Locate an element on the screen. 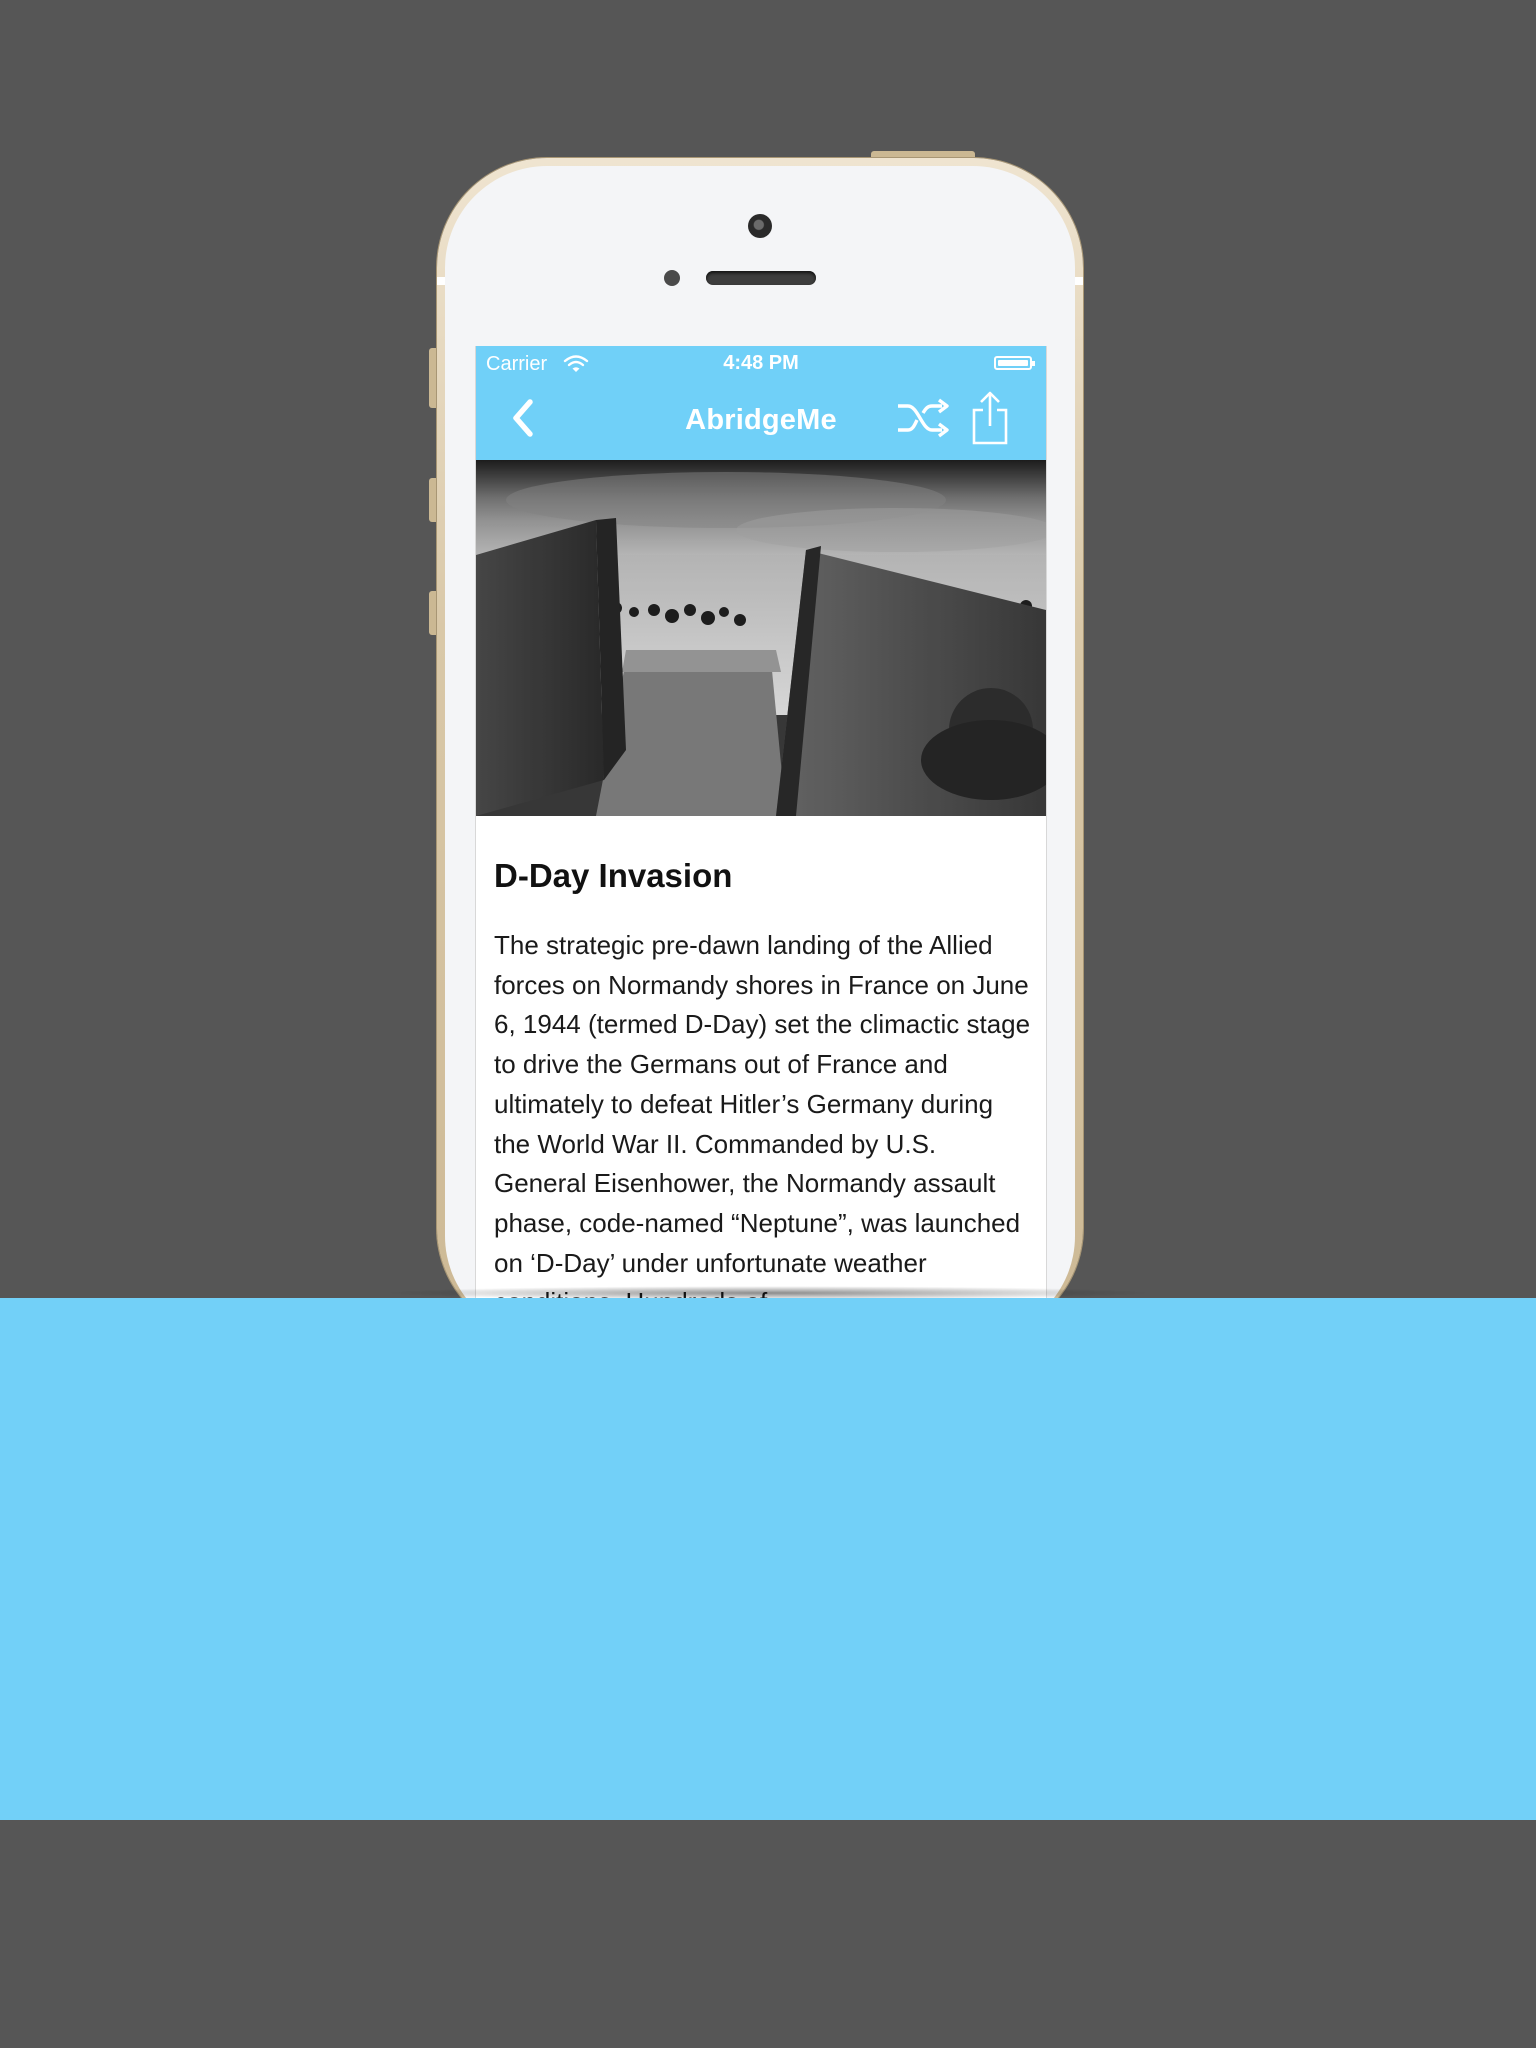 The width and height of the screenshot is (1536, 2048). battery-icon is located at coordinates (1014, 363).